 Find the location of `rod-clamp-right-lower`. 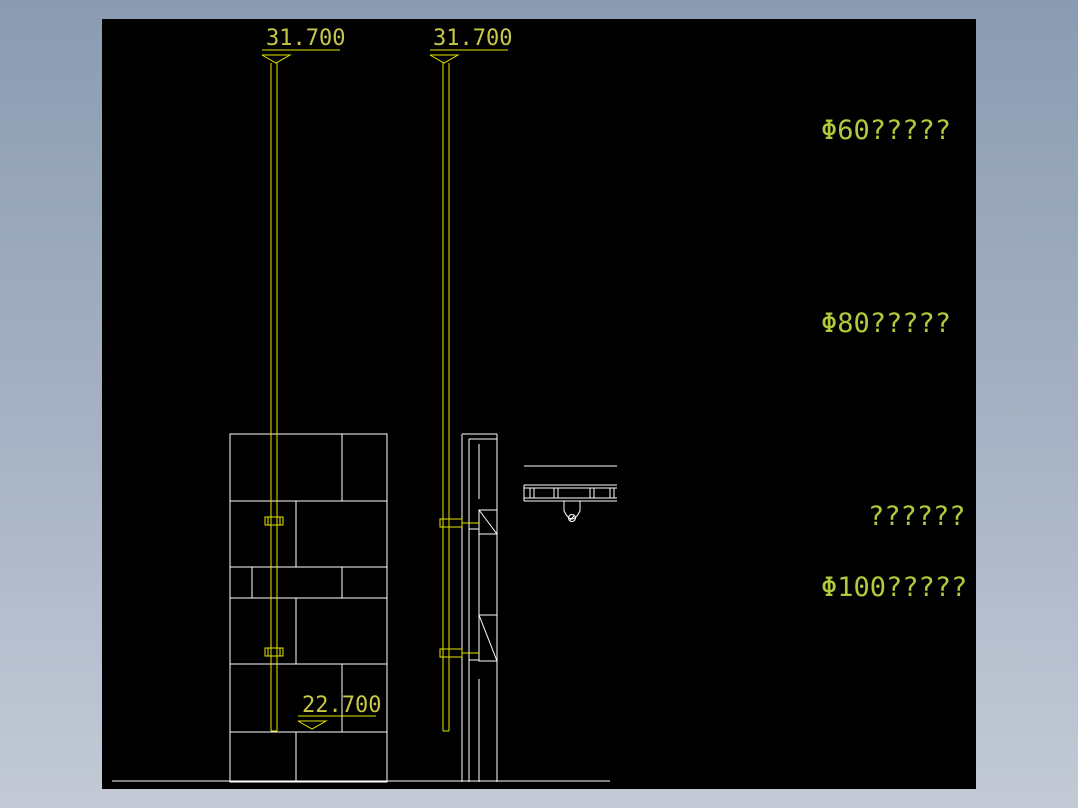

rod-clamp-right-lower is located at coordinates (459, 653).